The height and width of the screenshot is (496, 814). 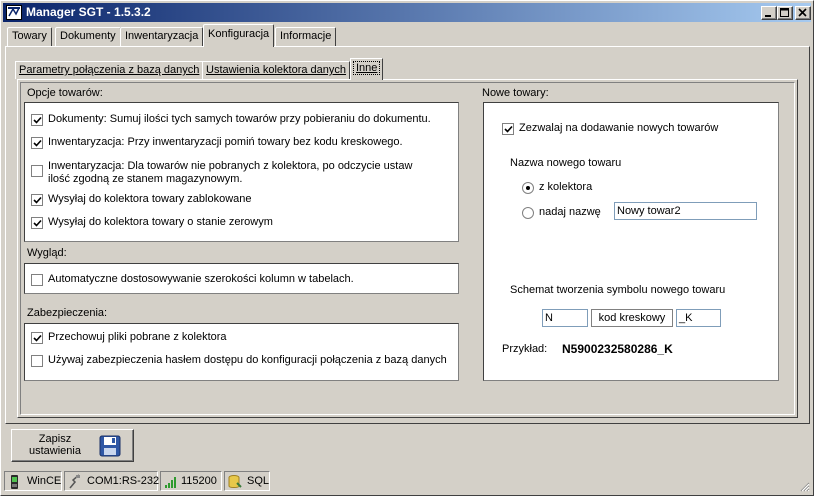 I want to click on tab-dokumenty: Dokumenty, so click(x=88, y=36).